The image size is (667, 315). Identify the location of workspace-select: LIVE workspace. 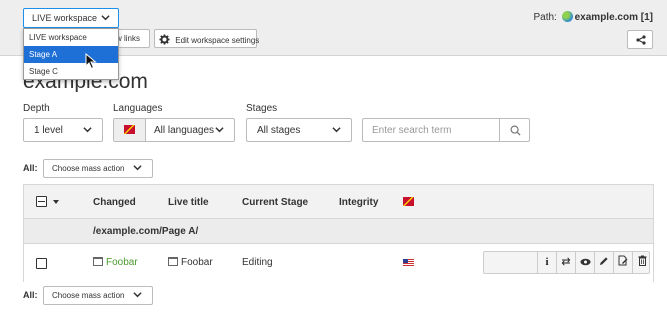
(71, 18).